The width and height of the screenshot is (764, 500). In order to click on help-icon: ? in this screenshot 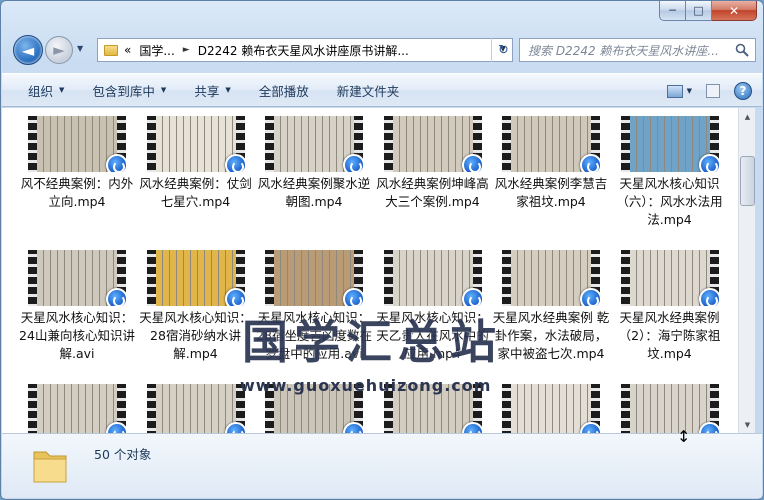, I will do `click(743, 91)`.